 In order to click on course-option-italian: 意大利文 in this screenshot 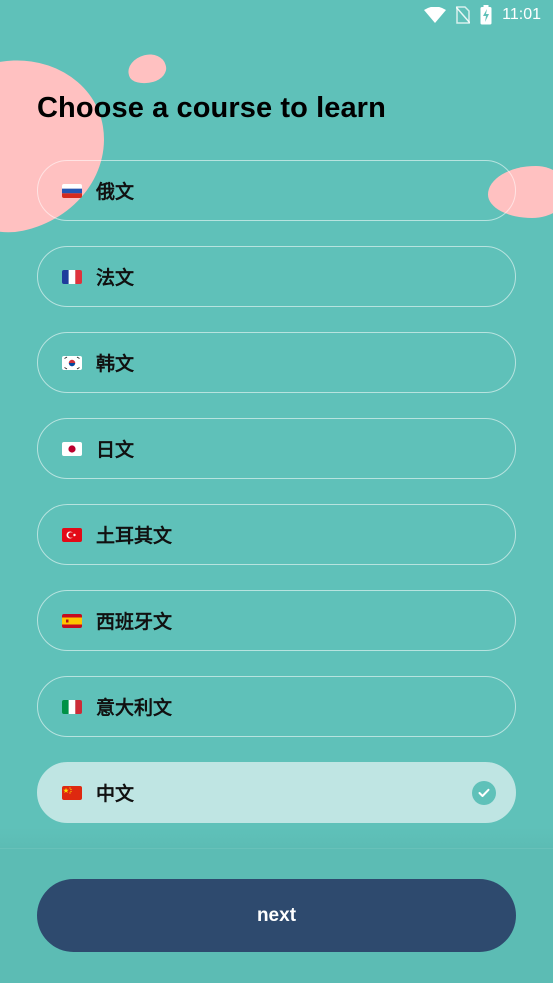, I will do `click(276, 706)`.